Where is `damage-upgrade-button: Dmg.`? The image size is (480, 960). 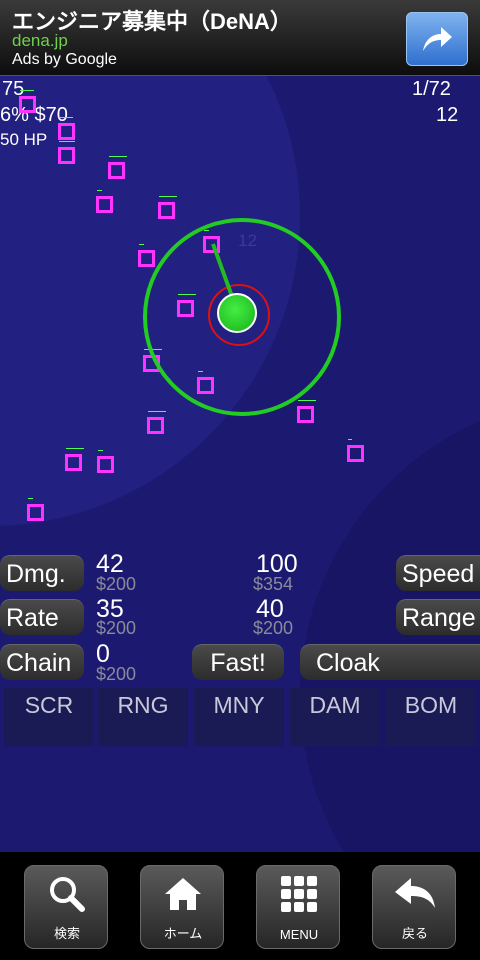
damage-upgrade-button: Dmg. is located at coordinates (42, 573).